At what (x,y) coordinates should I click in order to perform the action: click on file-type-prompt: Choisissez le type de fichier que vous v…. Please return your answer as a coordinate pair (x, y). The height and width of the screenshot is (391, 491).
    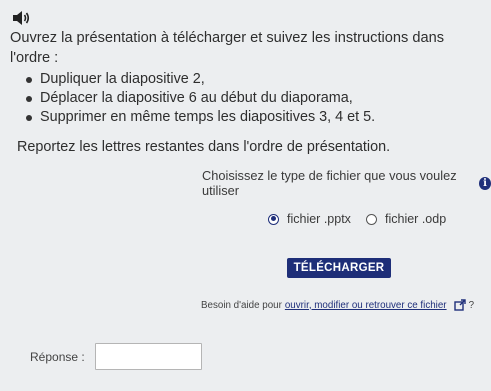
    Looking at the image, I should click on (329, 183).